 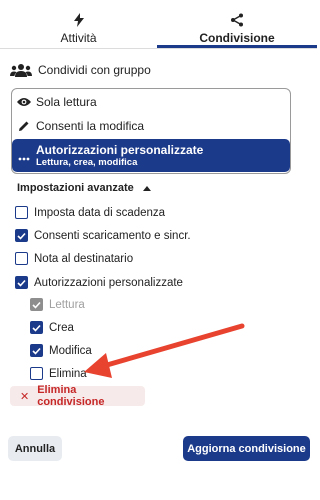 I want to click on eye-icon, so click(x=24, y=102).